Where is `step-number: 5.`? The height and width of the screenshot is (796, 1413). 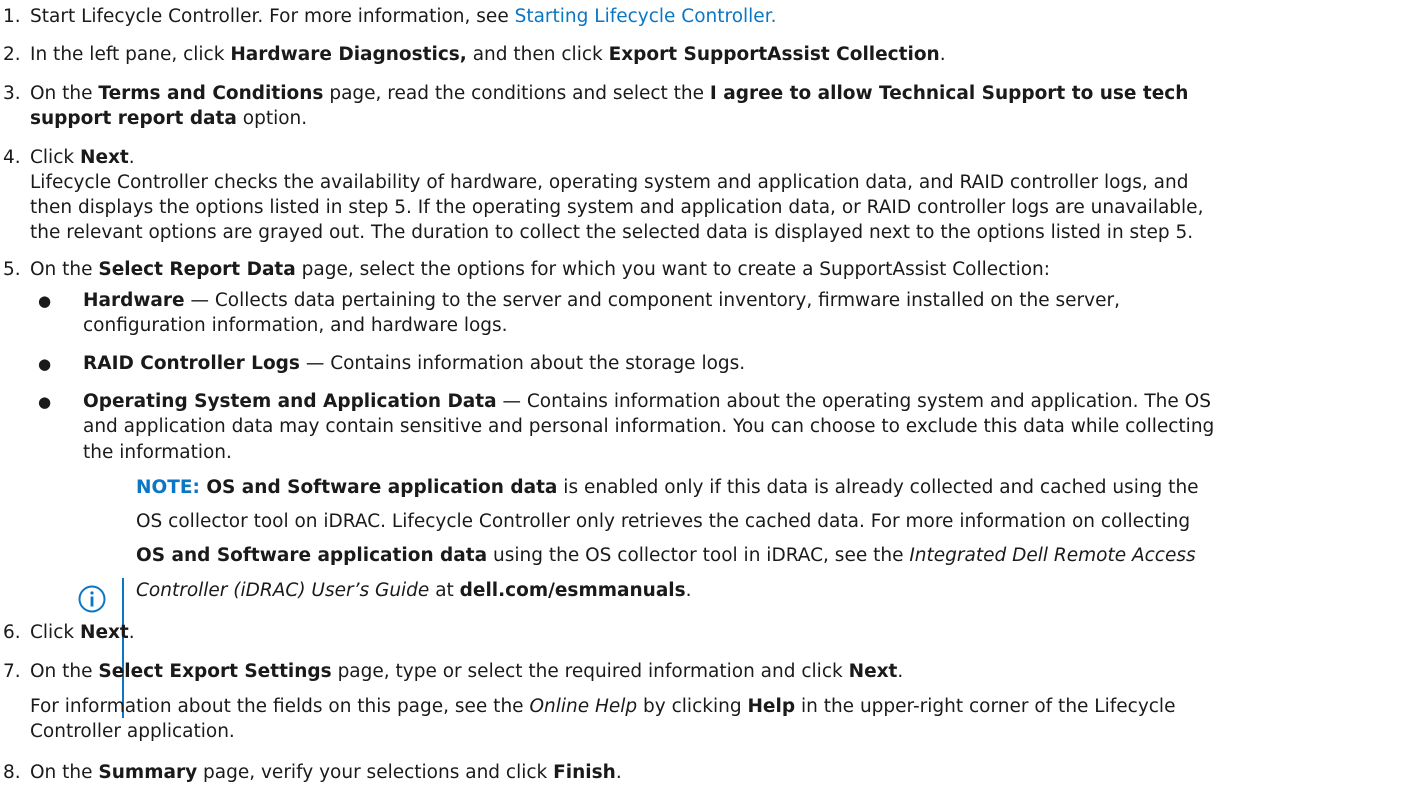 step-number: 5. is located at coordinates (12, 269).